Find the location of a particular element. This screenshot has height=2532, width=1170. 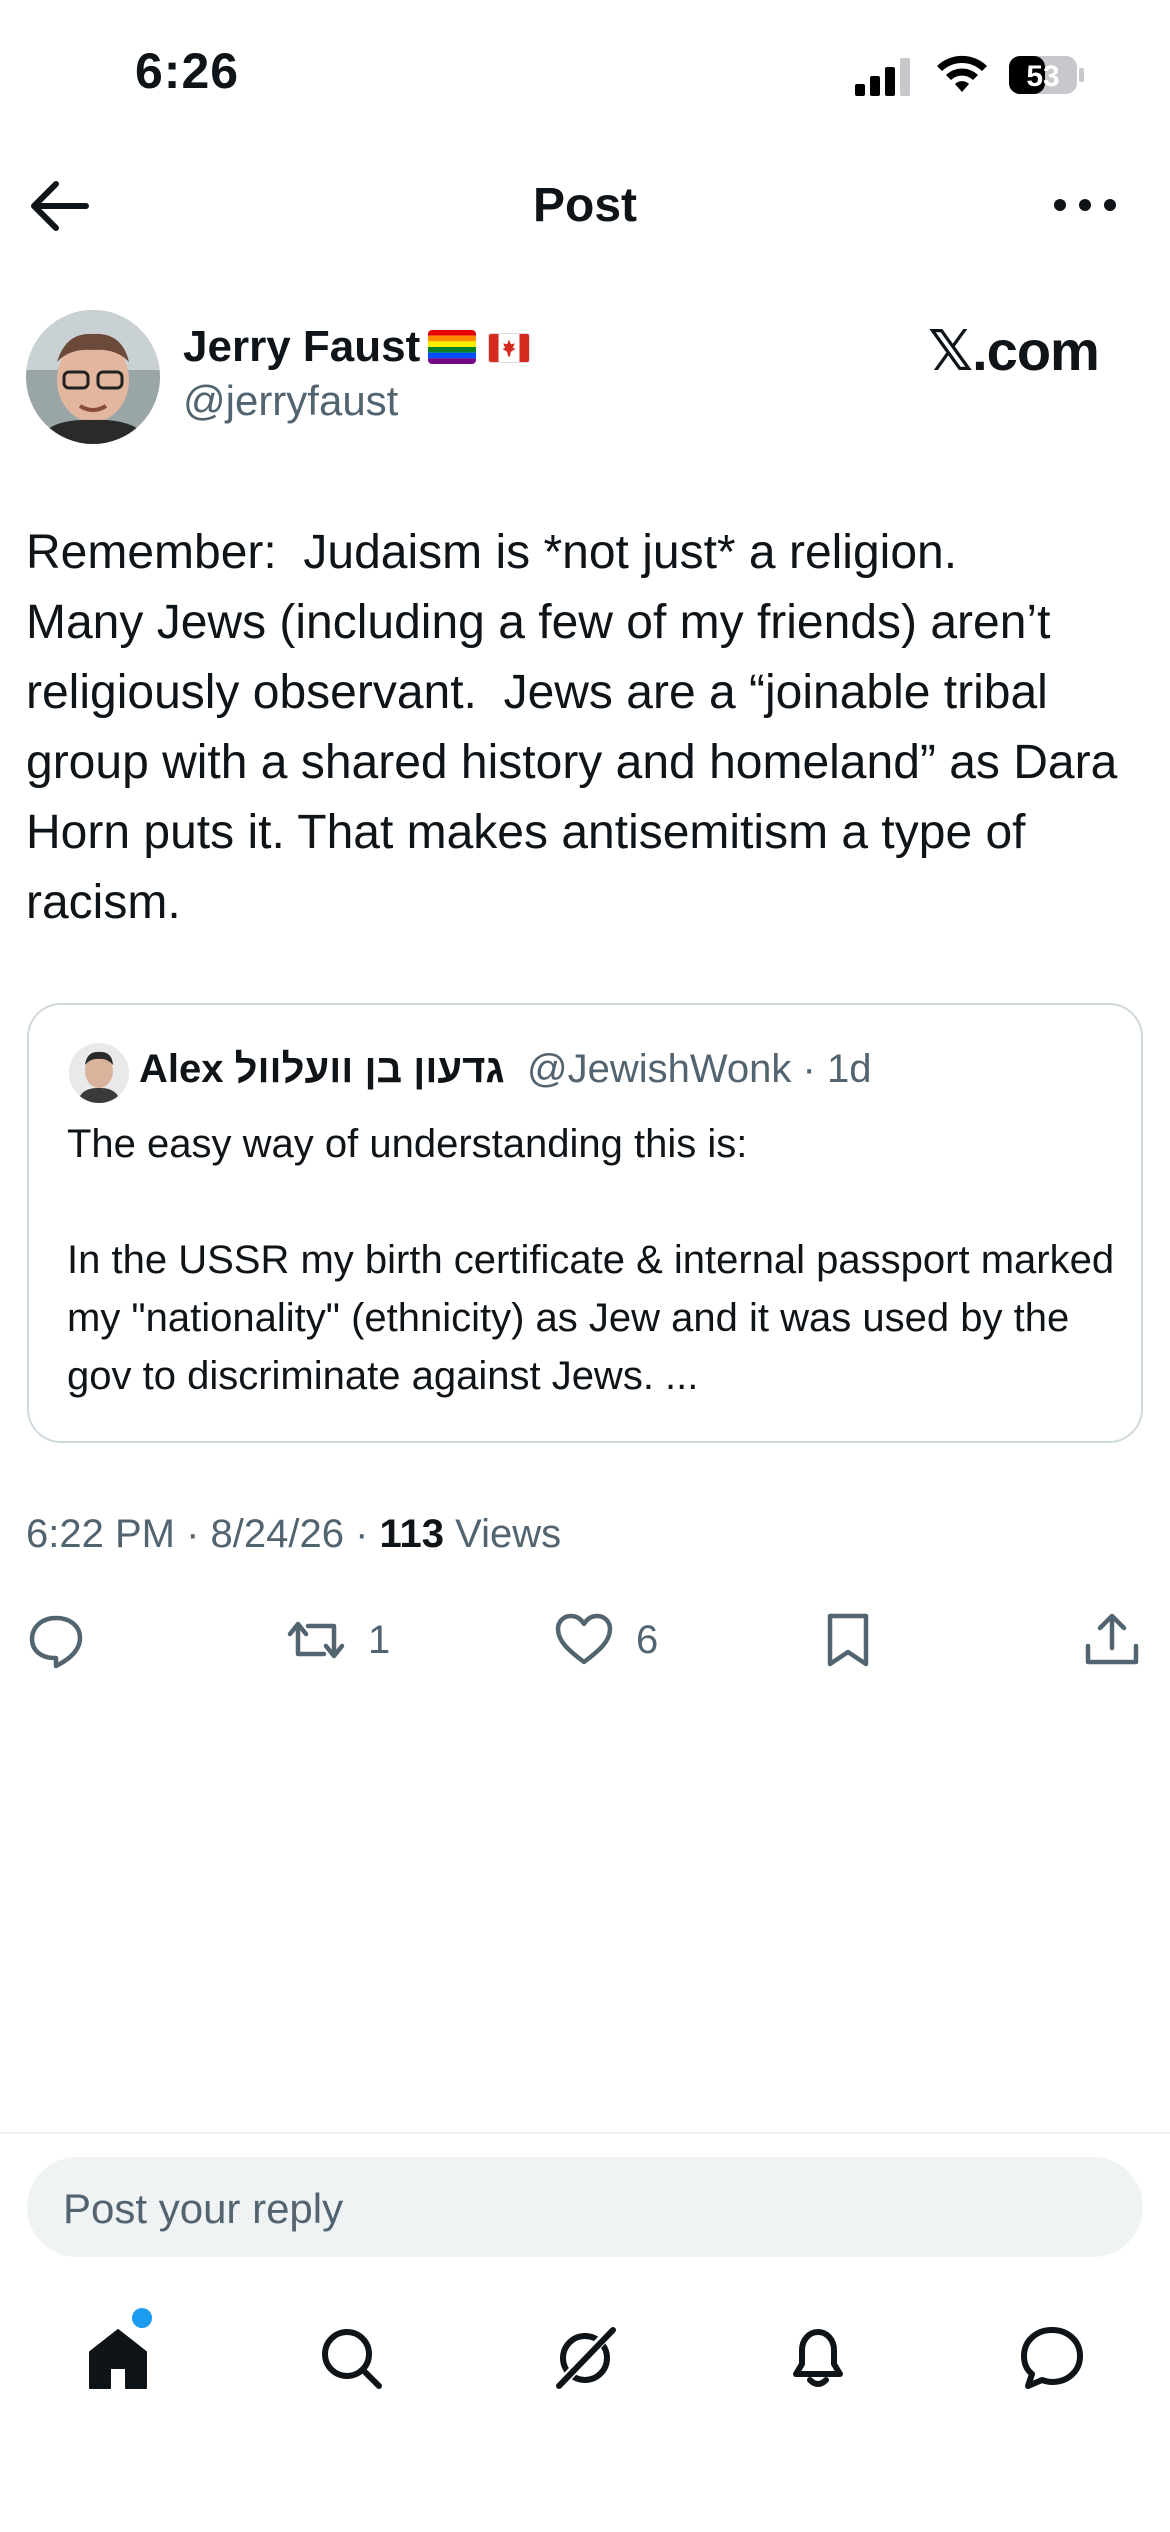

more-horizontal-icon is located at coordinates (1085, 205).